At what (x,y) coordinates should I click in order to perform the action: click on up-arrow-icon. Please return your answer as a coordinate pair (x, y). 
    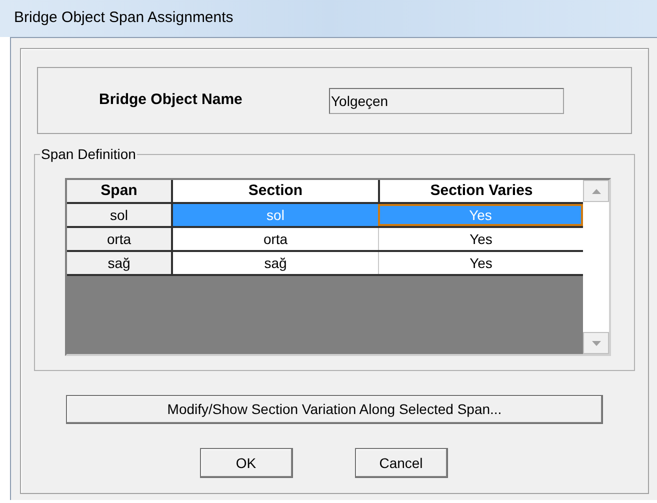
    Looking at the image, I should click on (596, 191).